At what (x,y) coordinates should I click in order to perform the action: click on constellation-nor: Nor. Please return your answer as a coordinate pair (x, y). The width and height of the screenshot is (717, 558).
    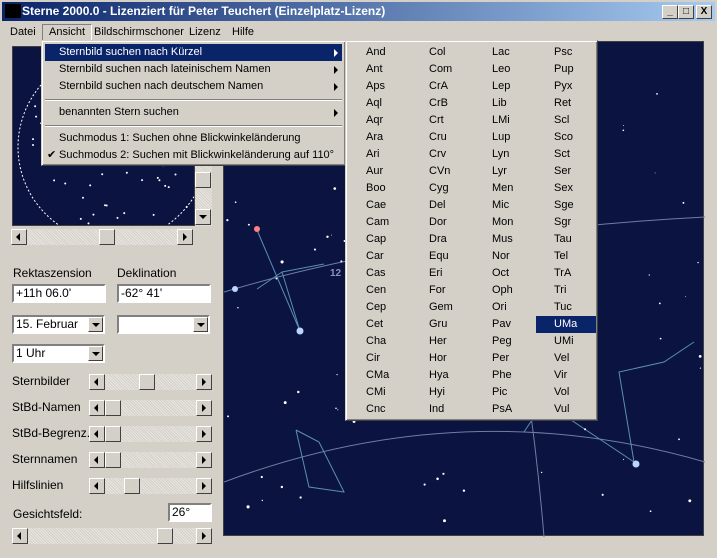
    Looking at the image, I should click on (504, 256).